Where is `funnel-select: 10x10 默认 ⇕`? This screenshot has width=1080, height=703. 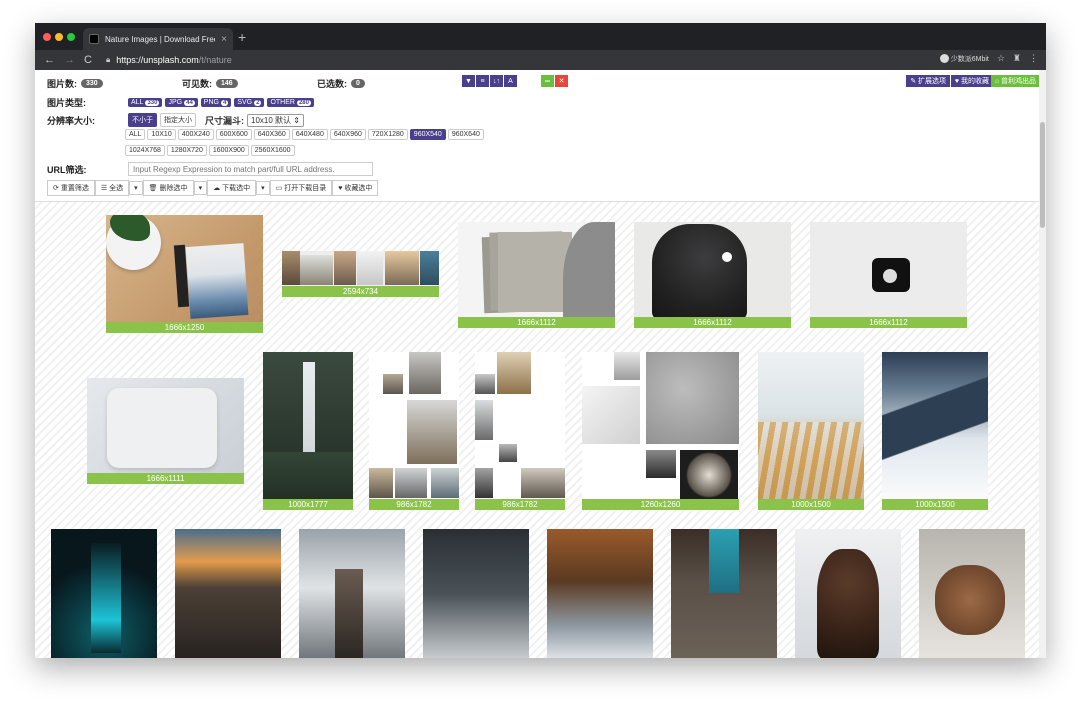
funnel-select: 10x10 默认 ⇕ is located at coordinates (275, 120).